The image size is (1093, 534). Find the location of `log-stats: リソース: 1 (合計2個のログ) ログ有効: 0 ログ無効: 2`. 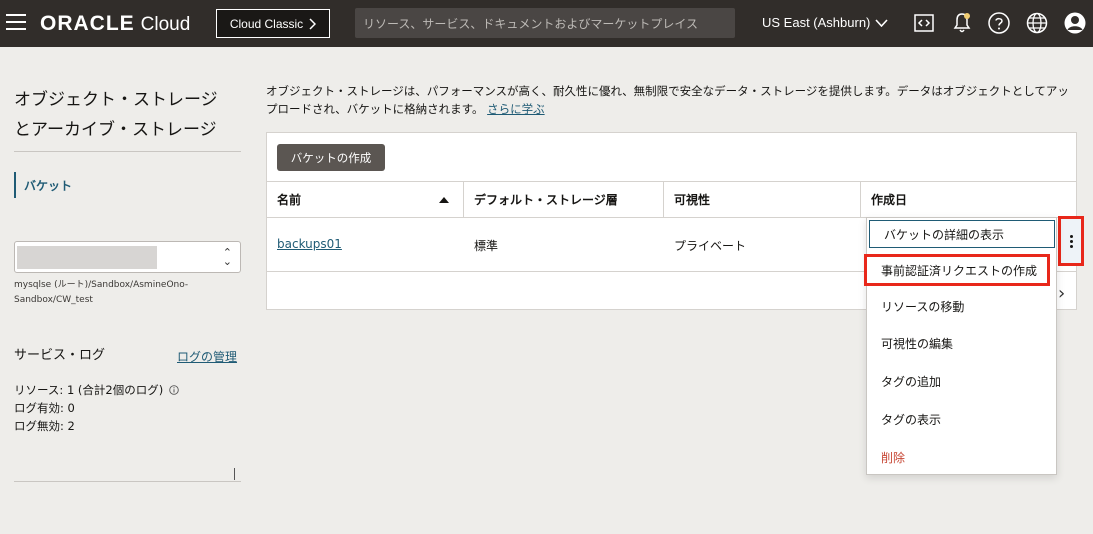

log-stats: リソース: 1 (合計2個のログ) ログ有効: 0 ログ無効: 2 is located at coordinates (96, 408).